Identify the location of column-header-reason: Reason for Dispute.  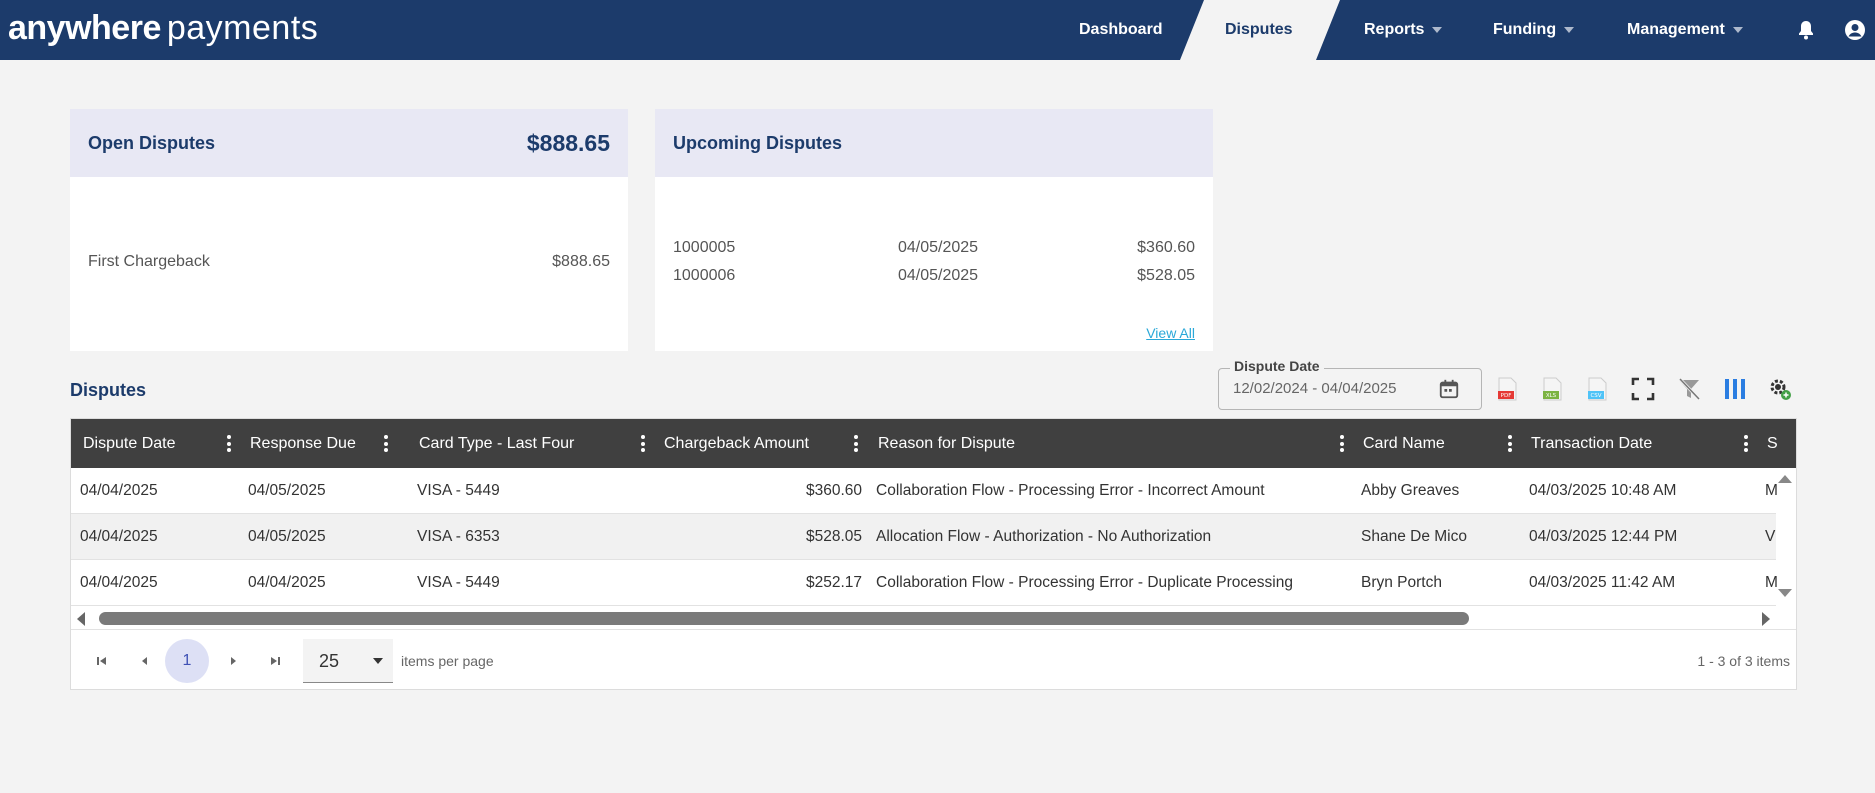
(946, 443).